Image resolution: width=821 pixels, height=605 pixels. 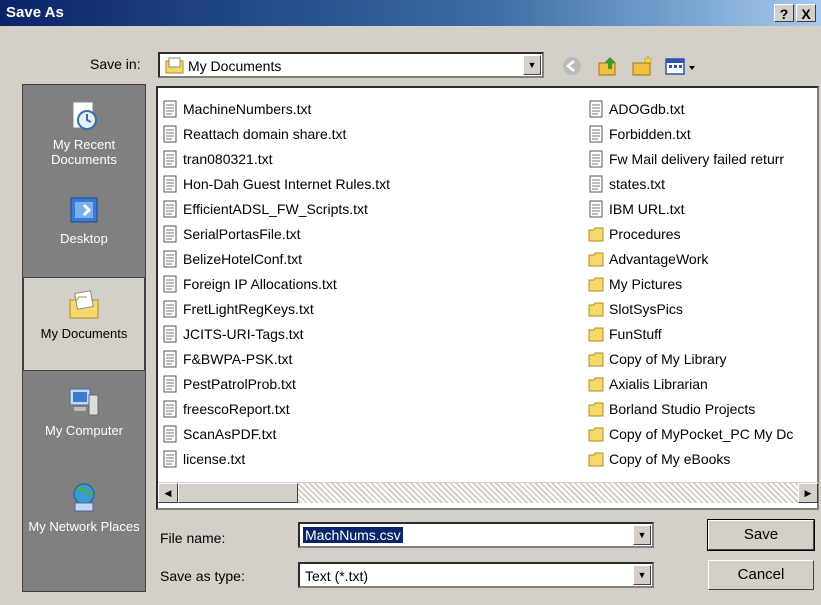 I want to click on list-item: SlotSysPics, so click(x=690, y=308).